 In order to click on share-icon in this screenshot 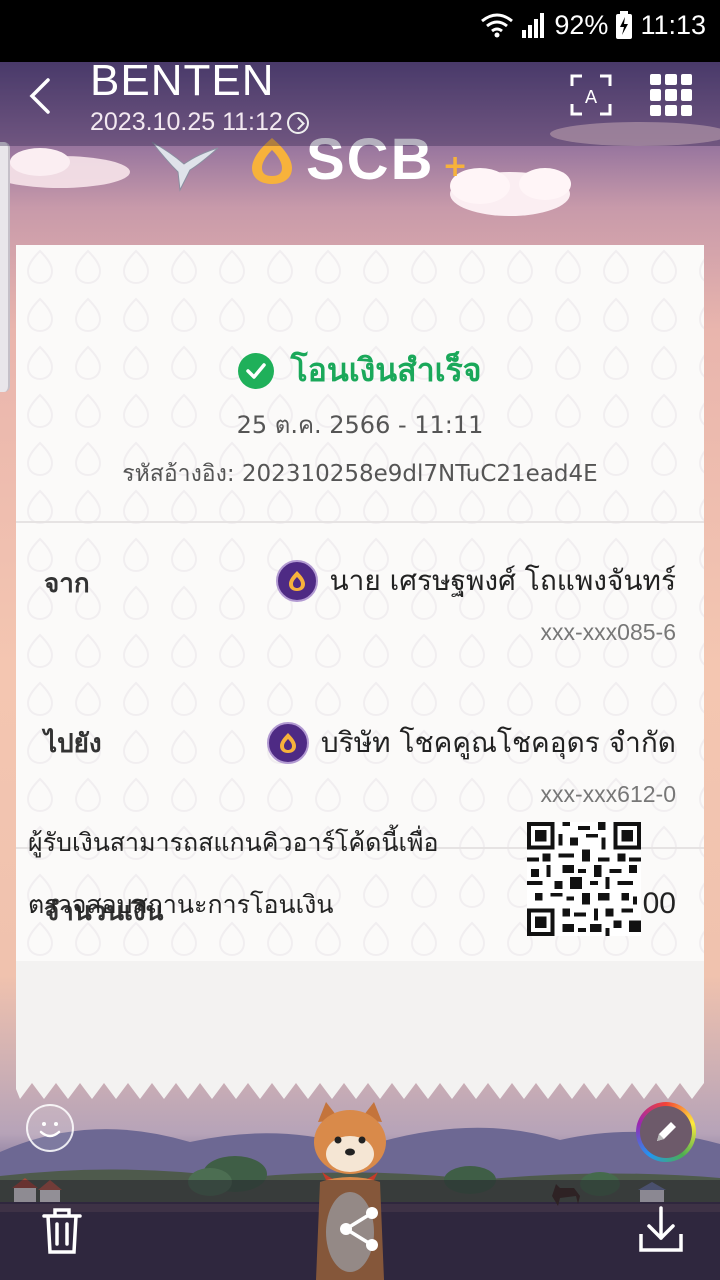, I will do `click(359, 1229)`.